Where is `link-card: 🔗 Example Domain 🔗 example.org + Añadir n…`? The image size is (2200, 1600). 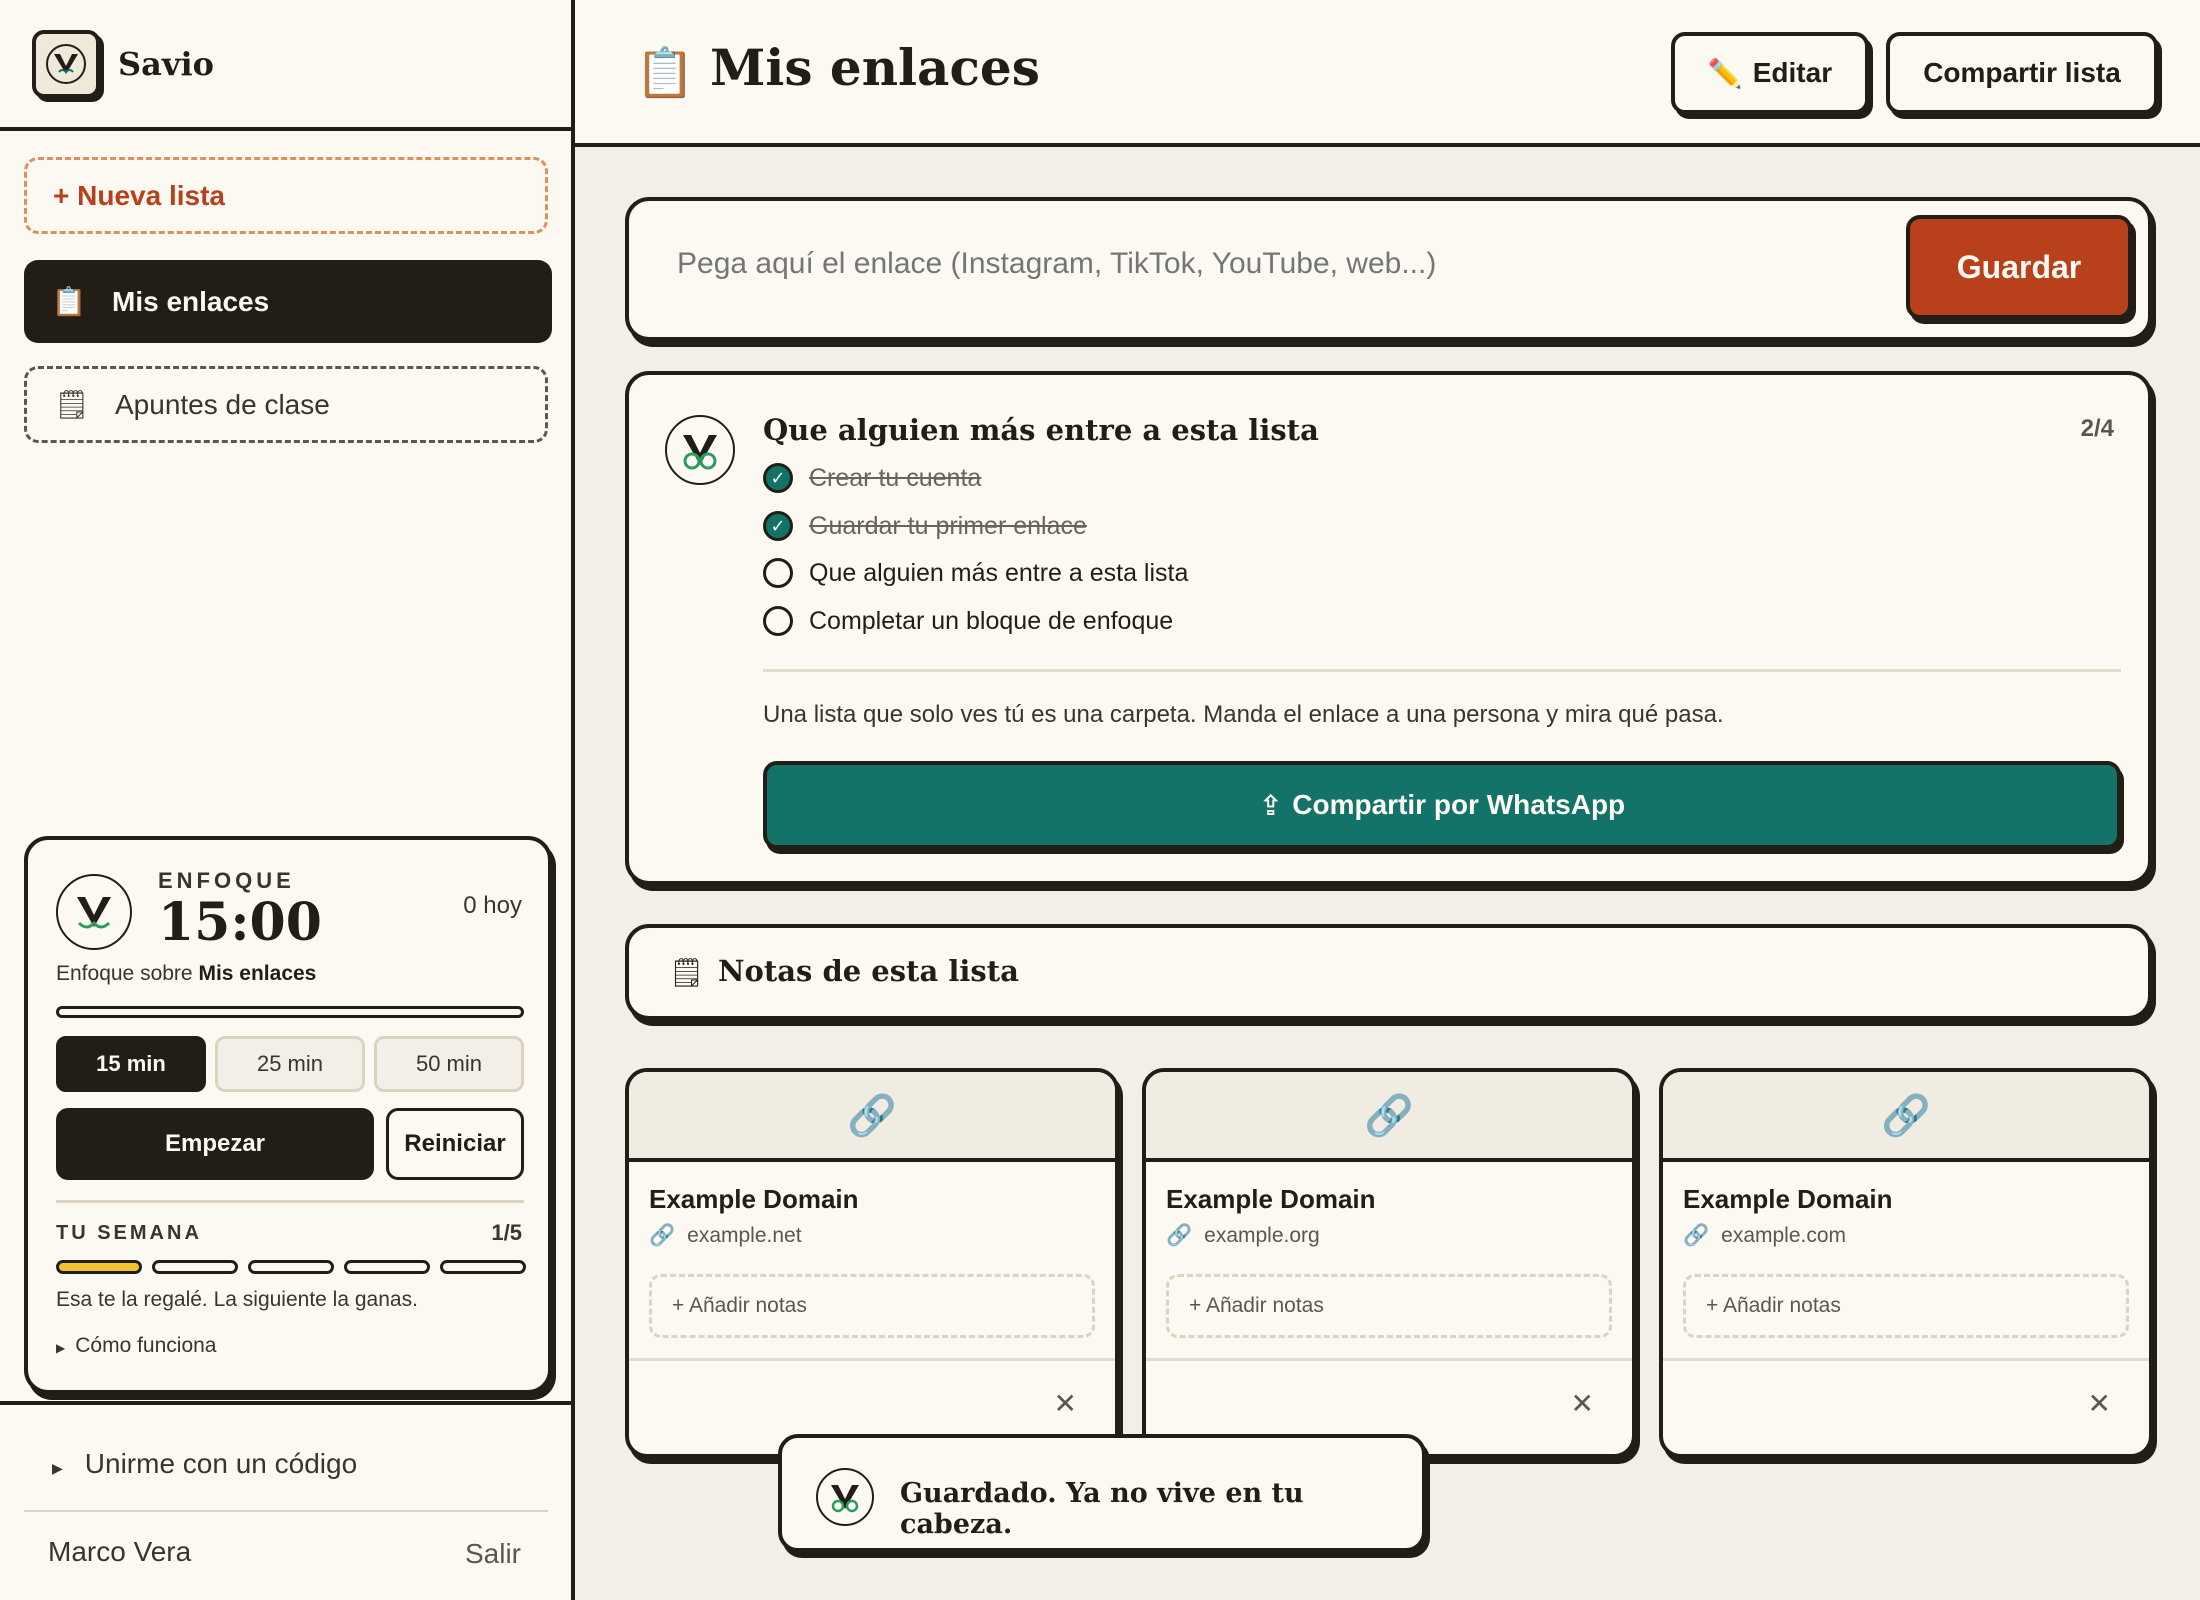 link-card: 🔗 Example Domain 🔗 example.org + Añadir n… is located at coordinates (1389, 1263).